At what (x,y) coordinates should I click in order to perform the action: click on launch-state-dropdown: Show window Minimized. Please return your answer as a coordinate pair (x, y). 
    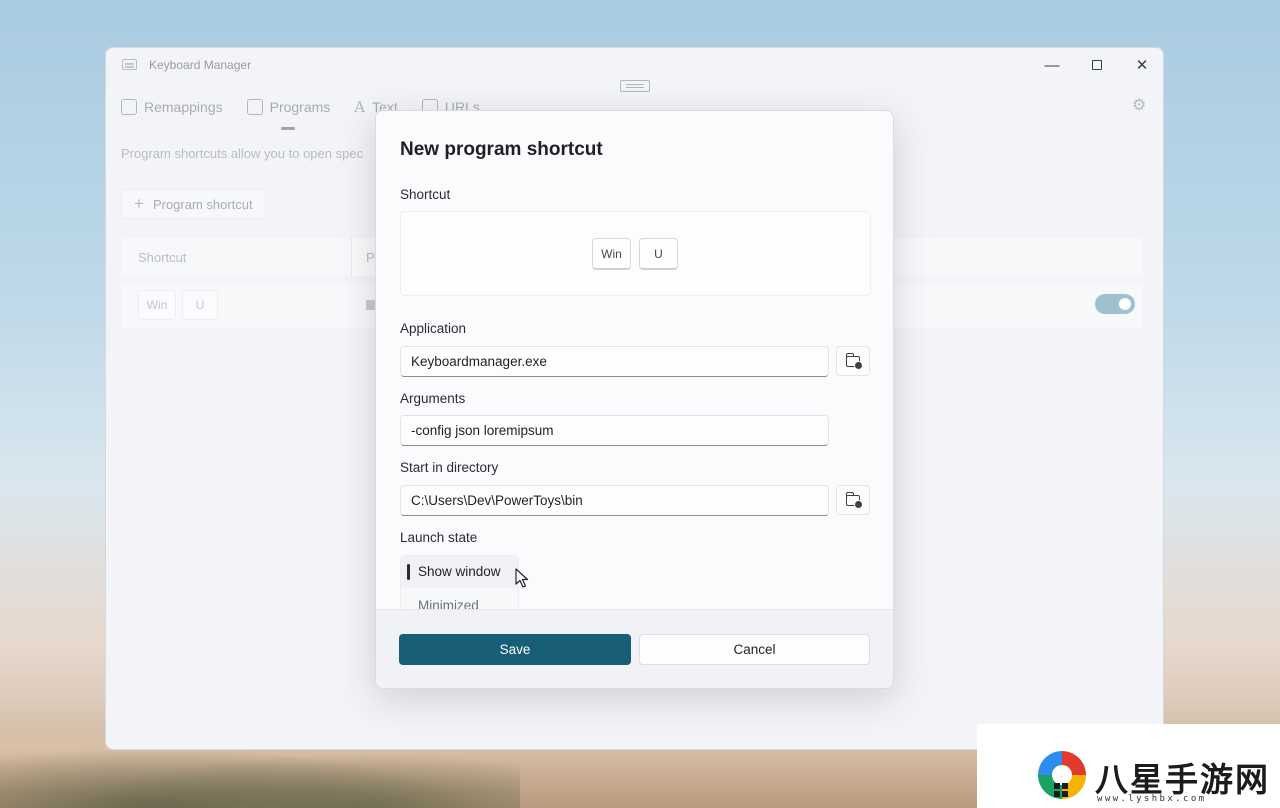
    Looking at the image, I should click on (459, 585).